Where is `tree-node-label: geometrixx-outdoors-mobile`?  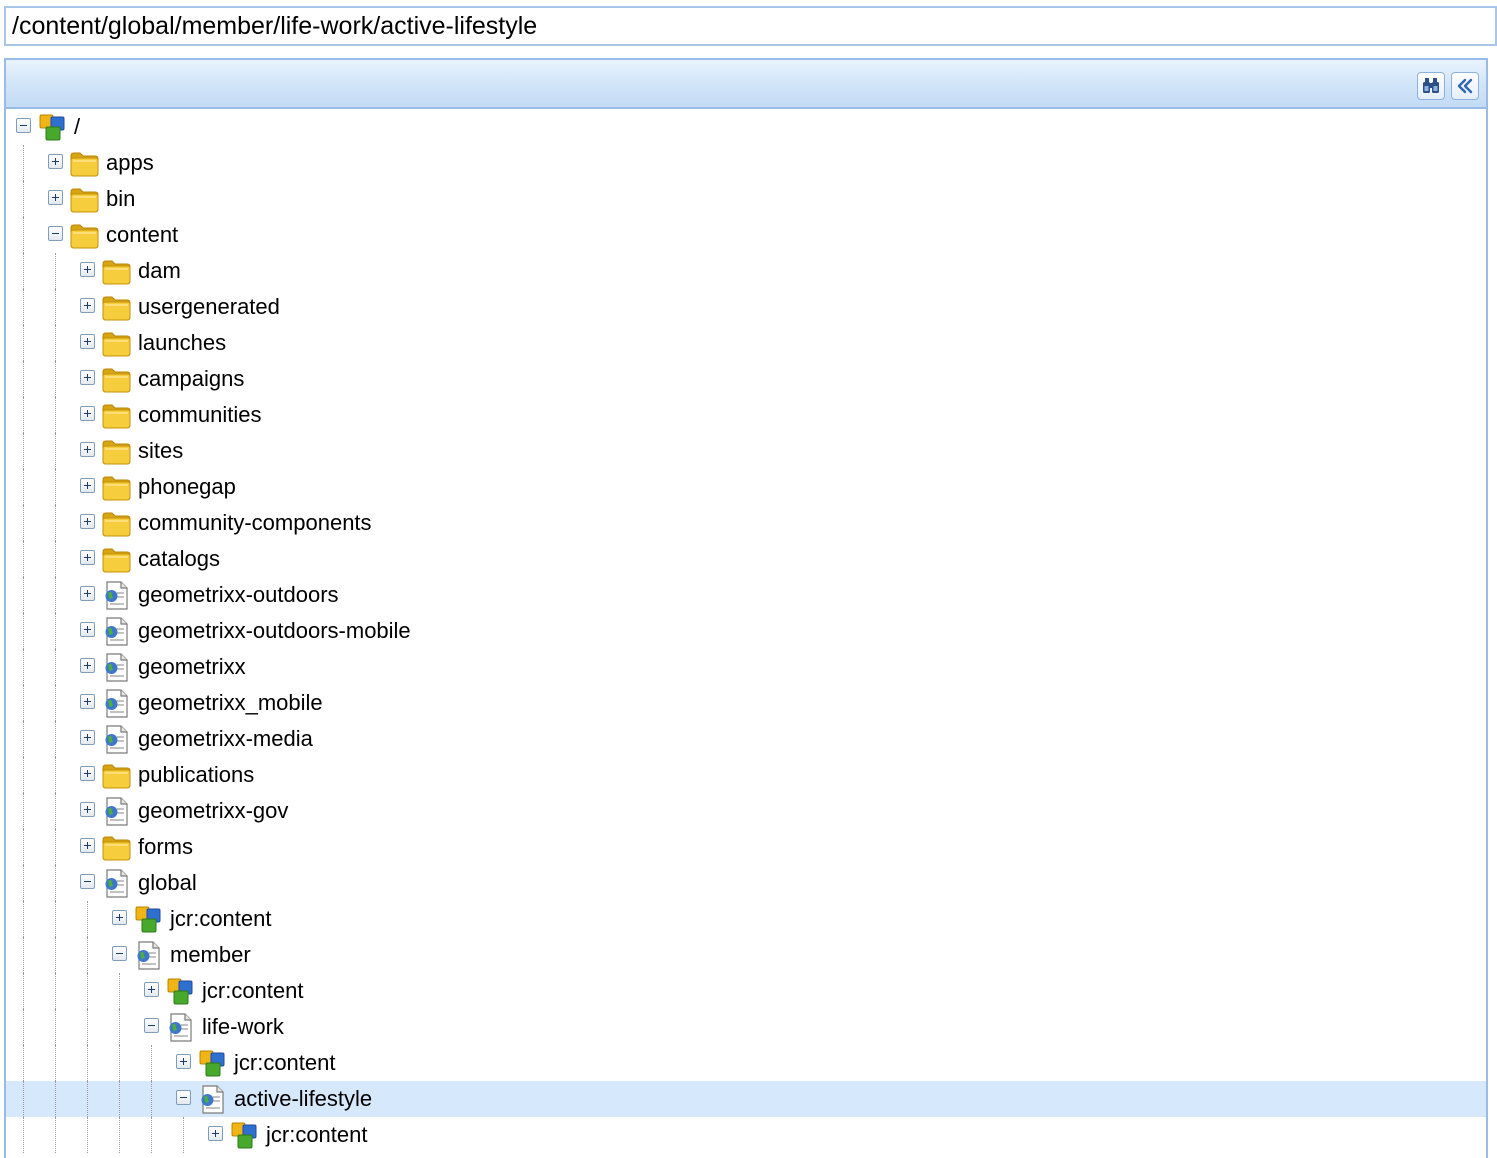 tree-node-label: geometrixx-outdoors-mobile is located at coordinates (274, 631).